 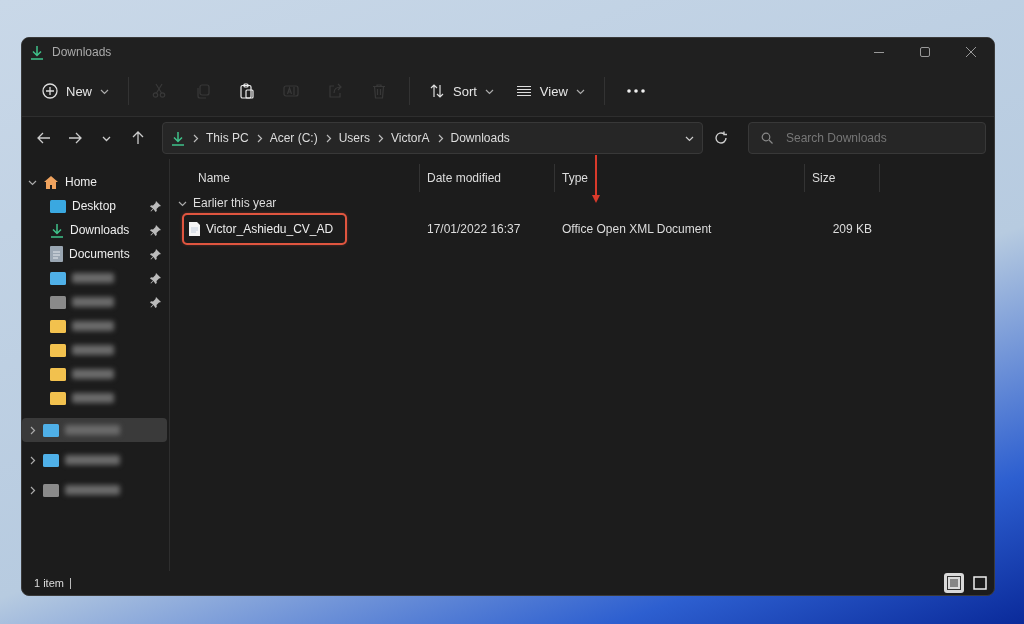 I want to click on square-icon, so click(x=980, y=583).